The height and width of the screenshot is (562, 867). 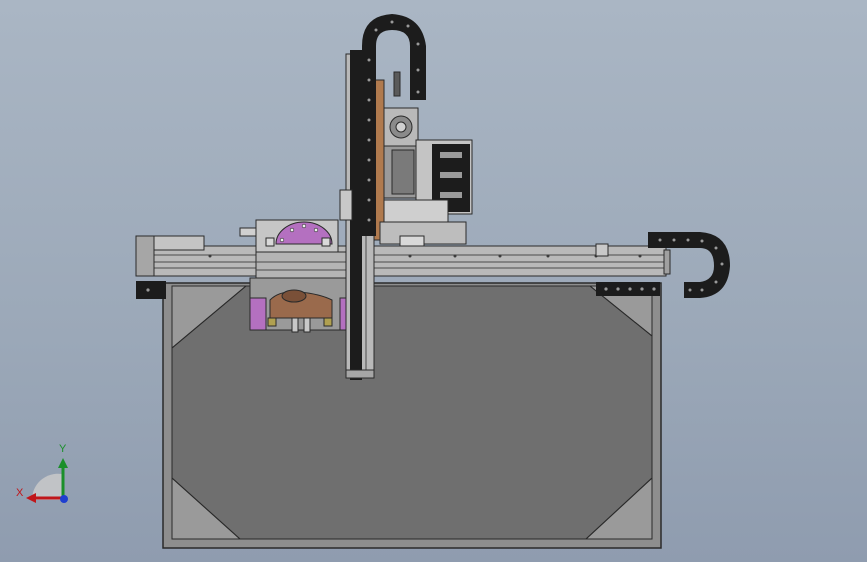 I want to click on orientation-triad: X Y, so click(x=45, y=473).